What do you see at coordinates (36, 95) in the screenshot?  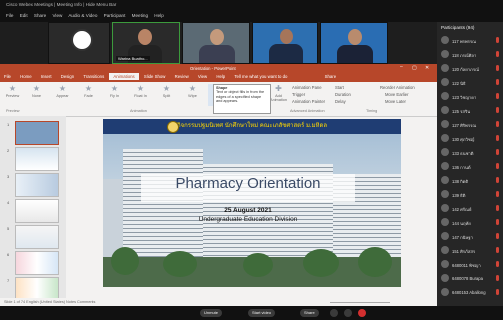 I see `animation-none: ★ None` at bounding box center [36, 95].